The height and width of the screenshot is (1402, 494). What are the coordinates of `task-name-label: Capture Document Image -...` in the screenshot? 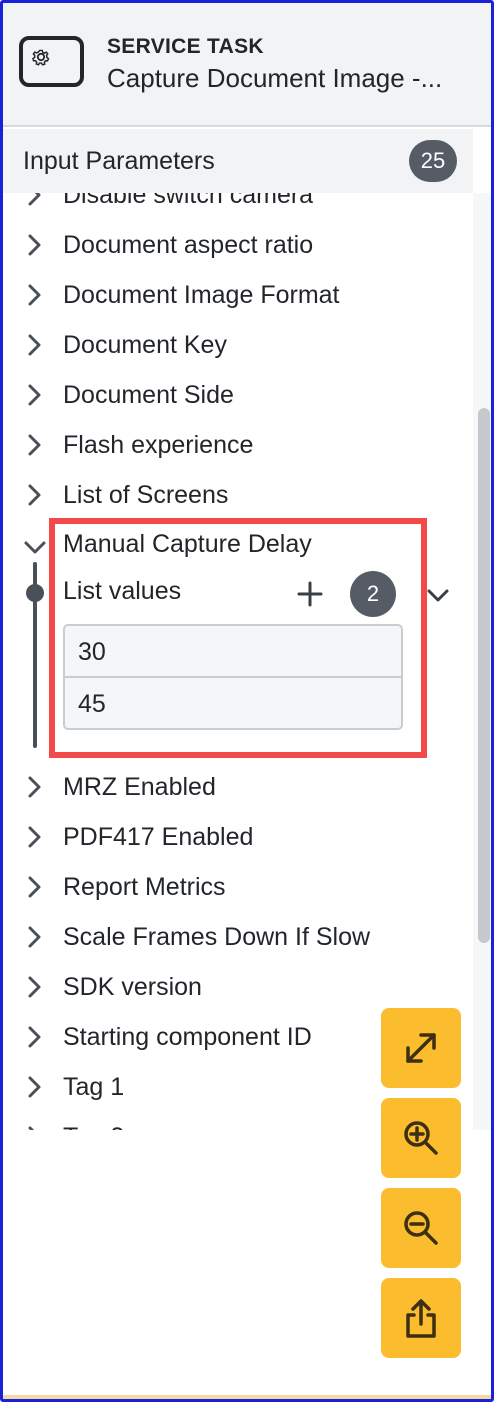 It's located at (275, 78).